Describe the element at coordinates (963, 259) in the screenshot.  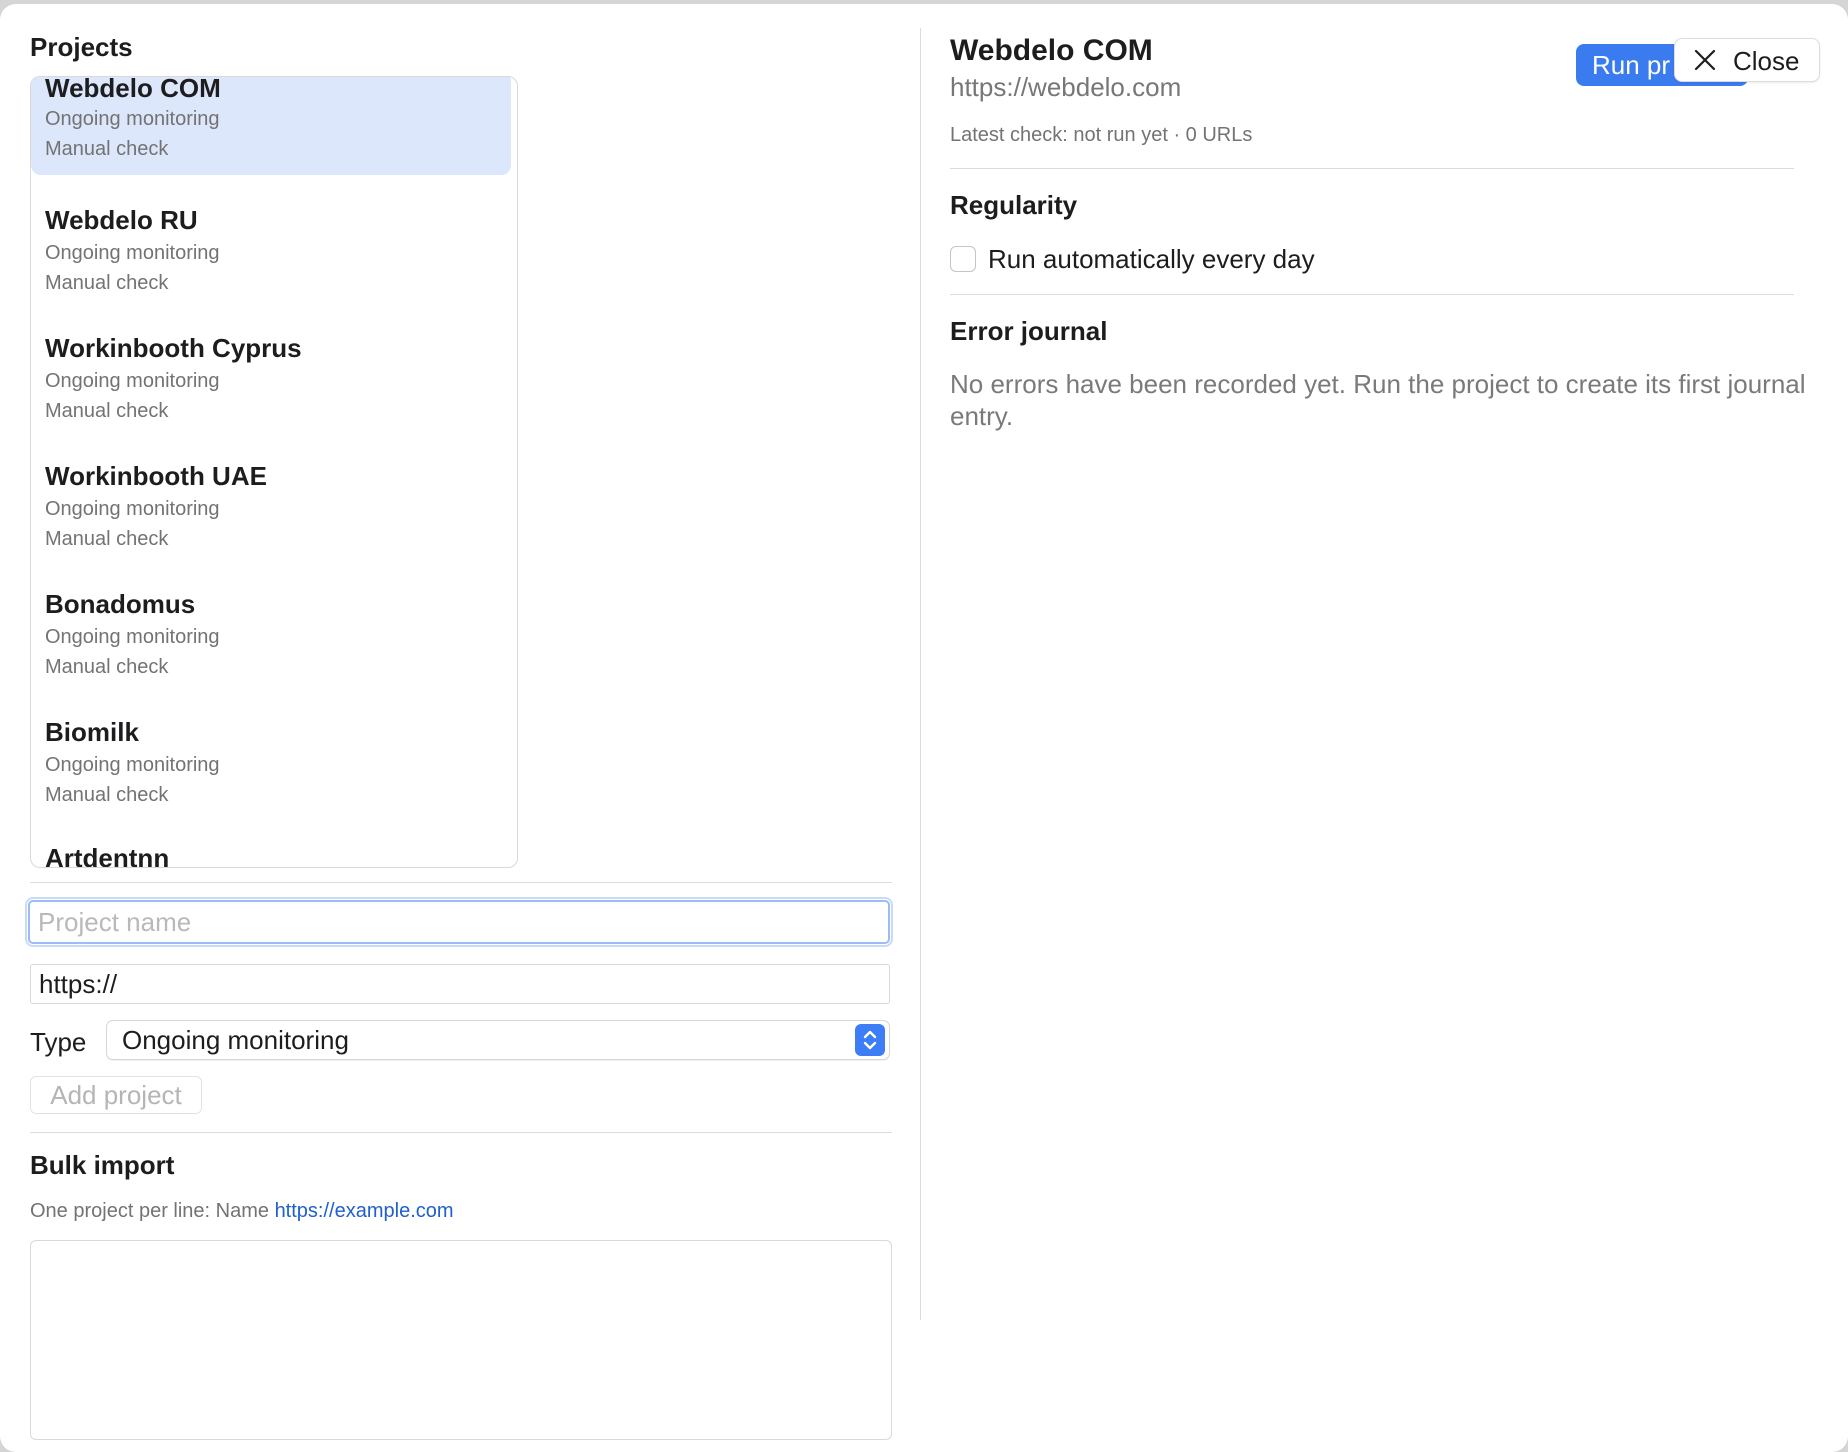
I see `auto-run-checkbox` at that location.